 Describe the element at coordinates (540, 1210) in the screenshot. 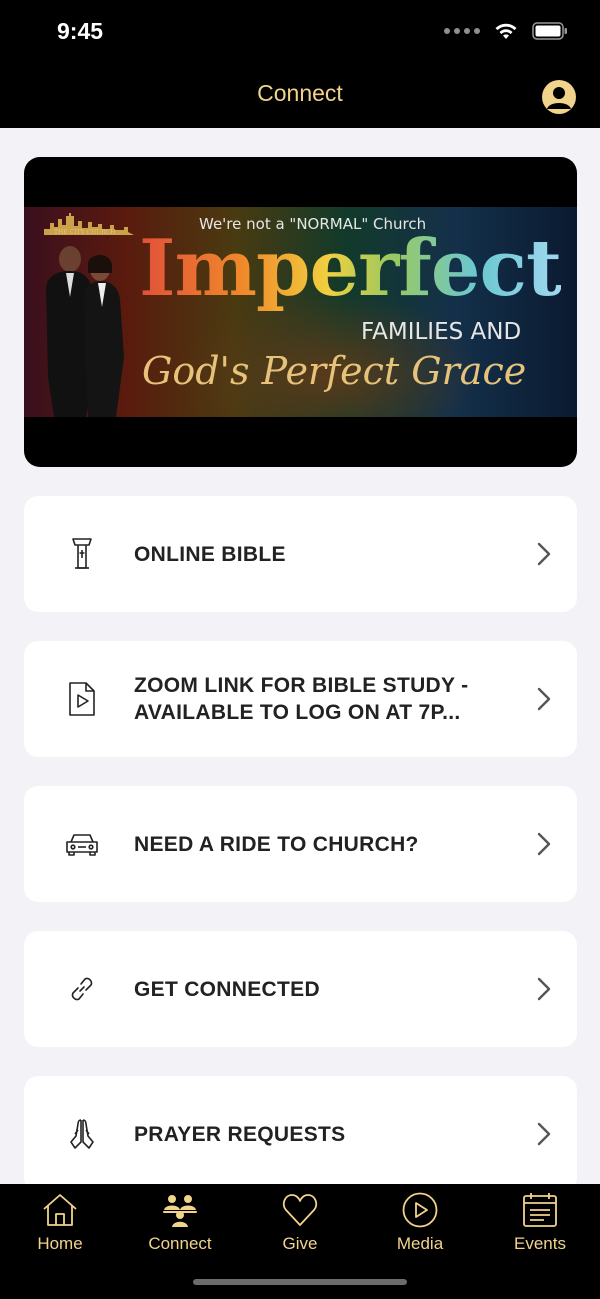

I see `calendar-icon` at that location.